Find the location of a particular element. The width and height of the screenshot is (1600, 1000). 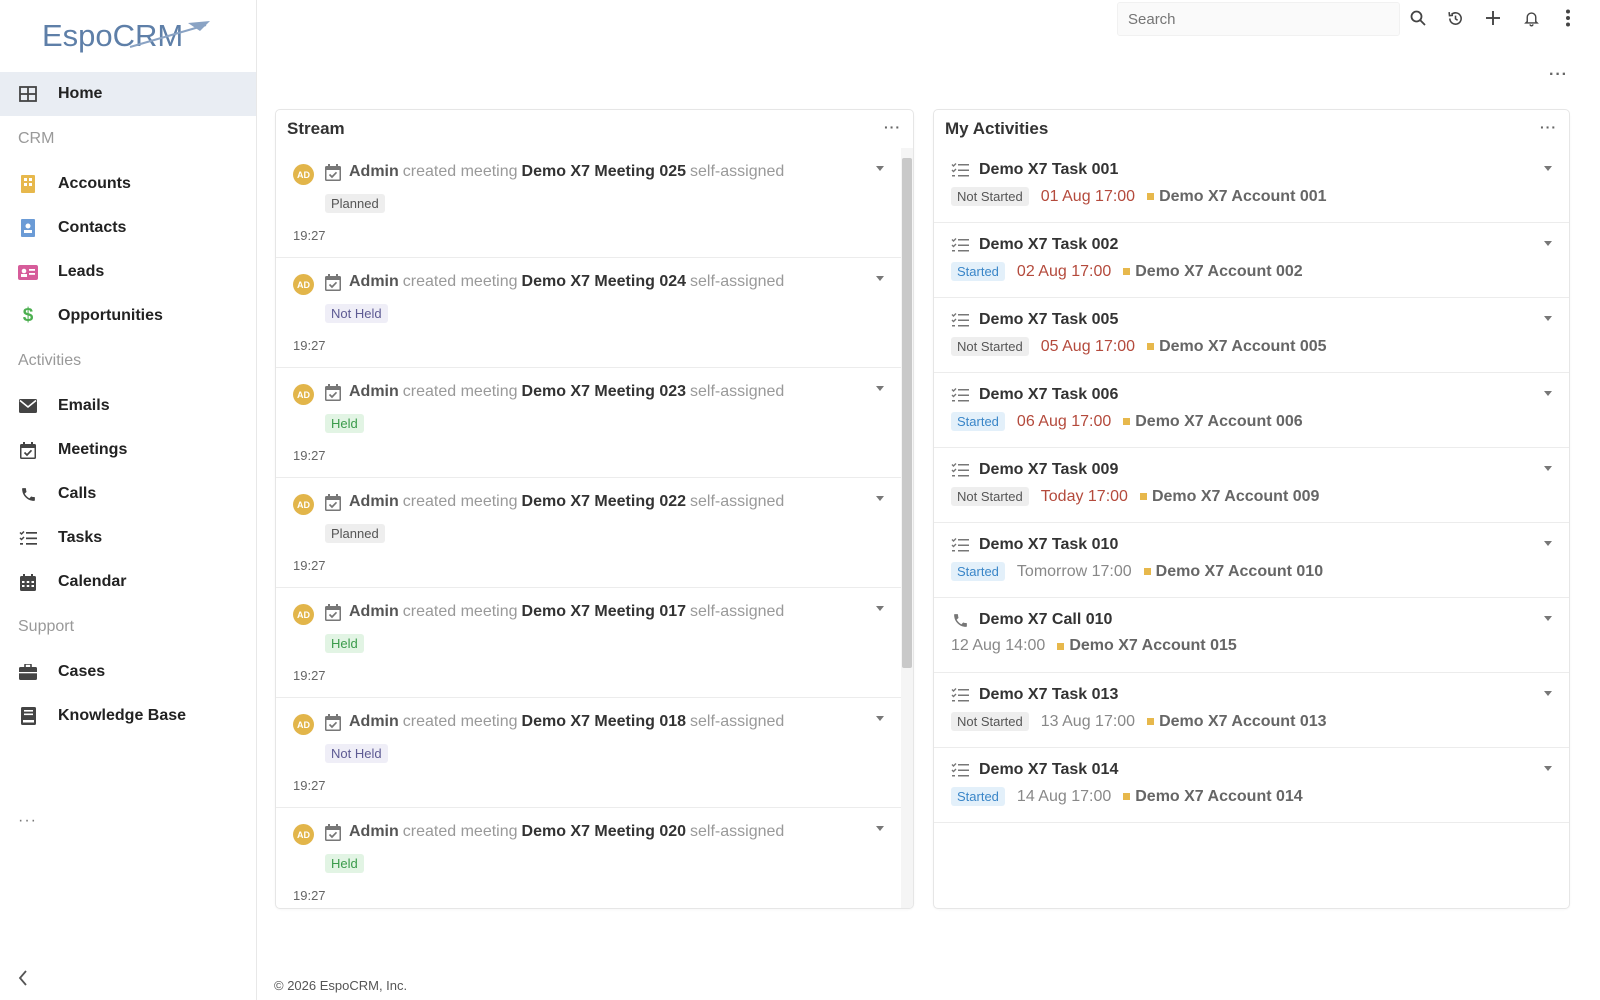

search-icon is located at coordinates (1418, 18).